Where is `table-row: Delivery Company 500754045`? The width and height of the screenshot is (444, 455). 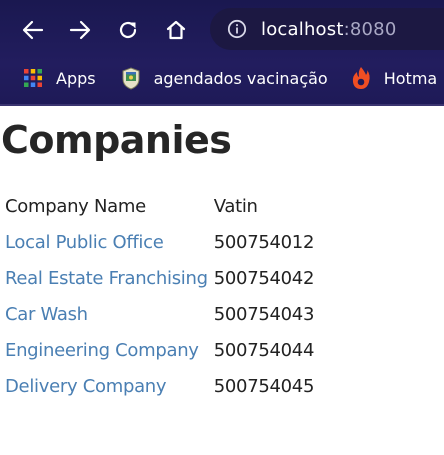 table-row: Delivery Company 500754045 is located at coordinates (160, 386).